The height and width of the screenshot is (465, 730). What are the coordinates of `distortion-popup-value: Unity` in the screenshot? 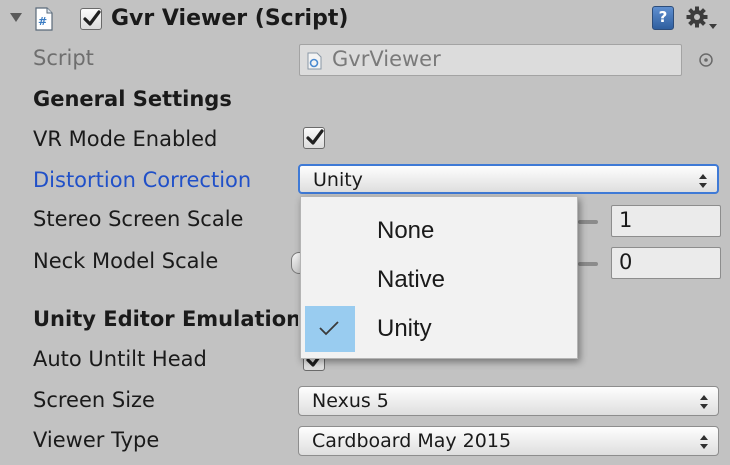 It's located at (338, 180).